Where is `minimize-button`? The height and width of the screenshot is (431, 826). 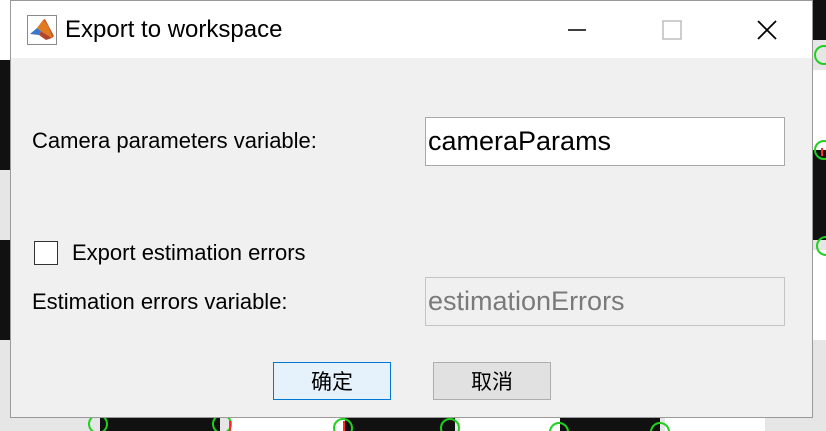
minimize-button is located at coordinates (577, 29).